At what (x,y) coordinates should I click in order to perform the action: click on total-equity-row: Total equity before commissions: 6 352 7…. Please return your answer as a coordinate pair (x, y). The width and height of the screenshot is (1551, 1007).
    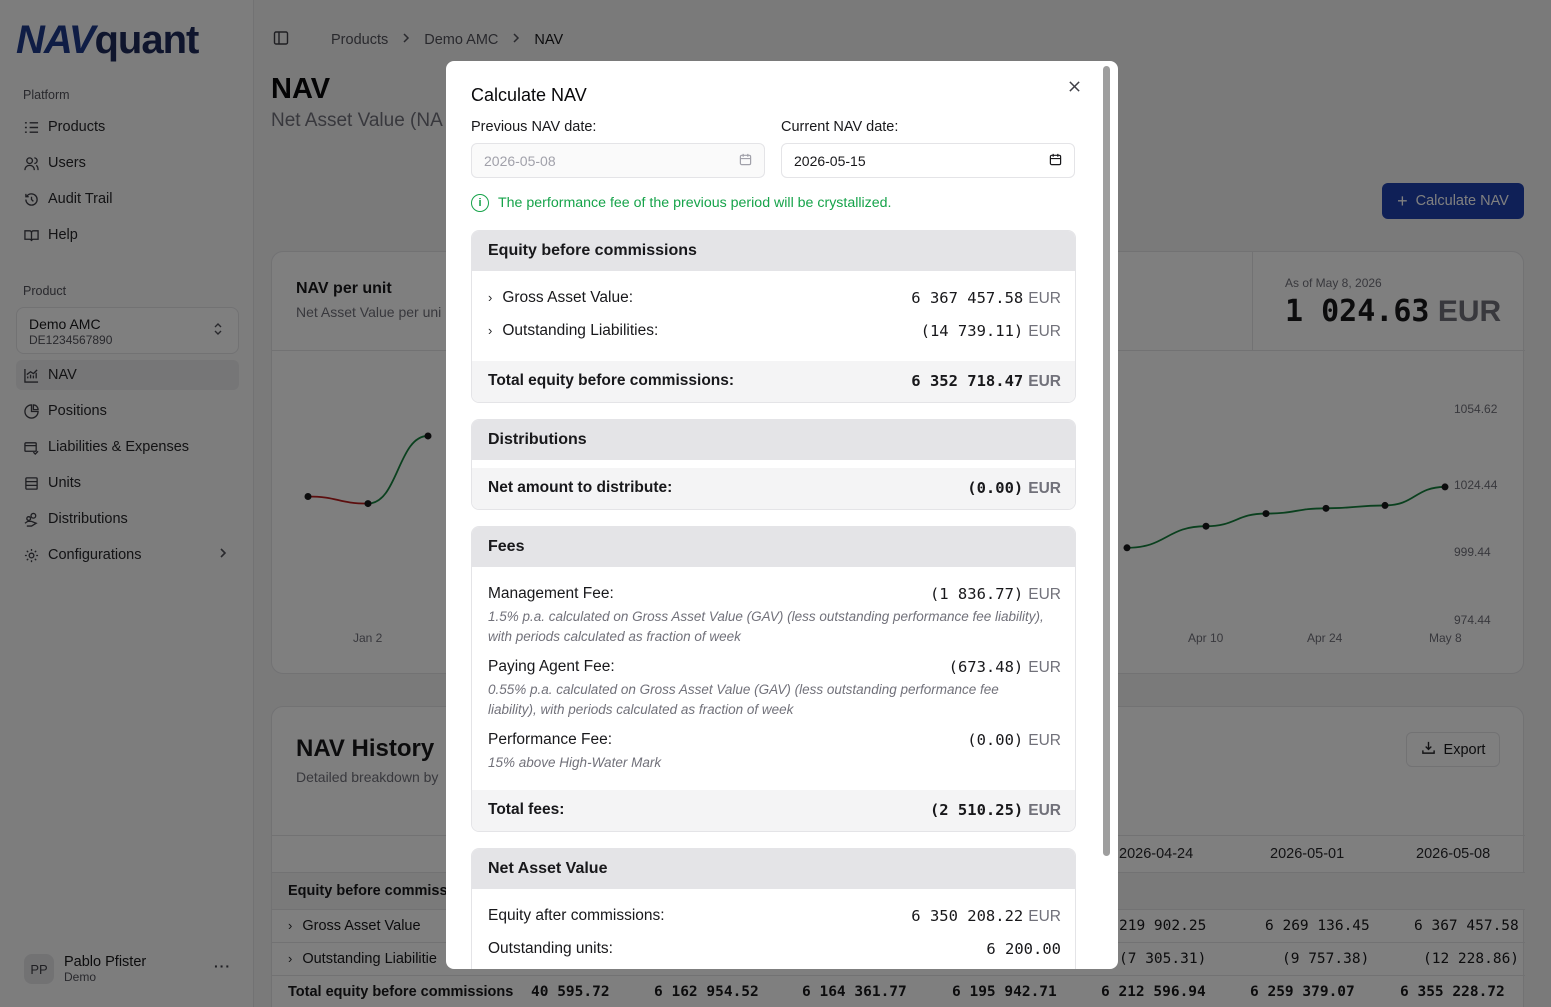
    Looking at the image, I should click on (773, 381).